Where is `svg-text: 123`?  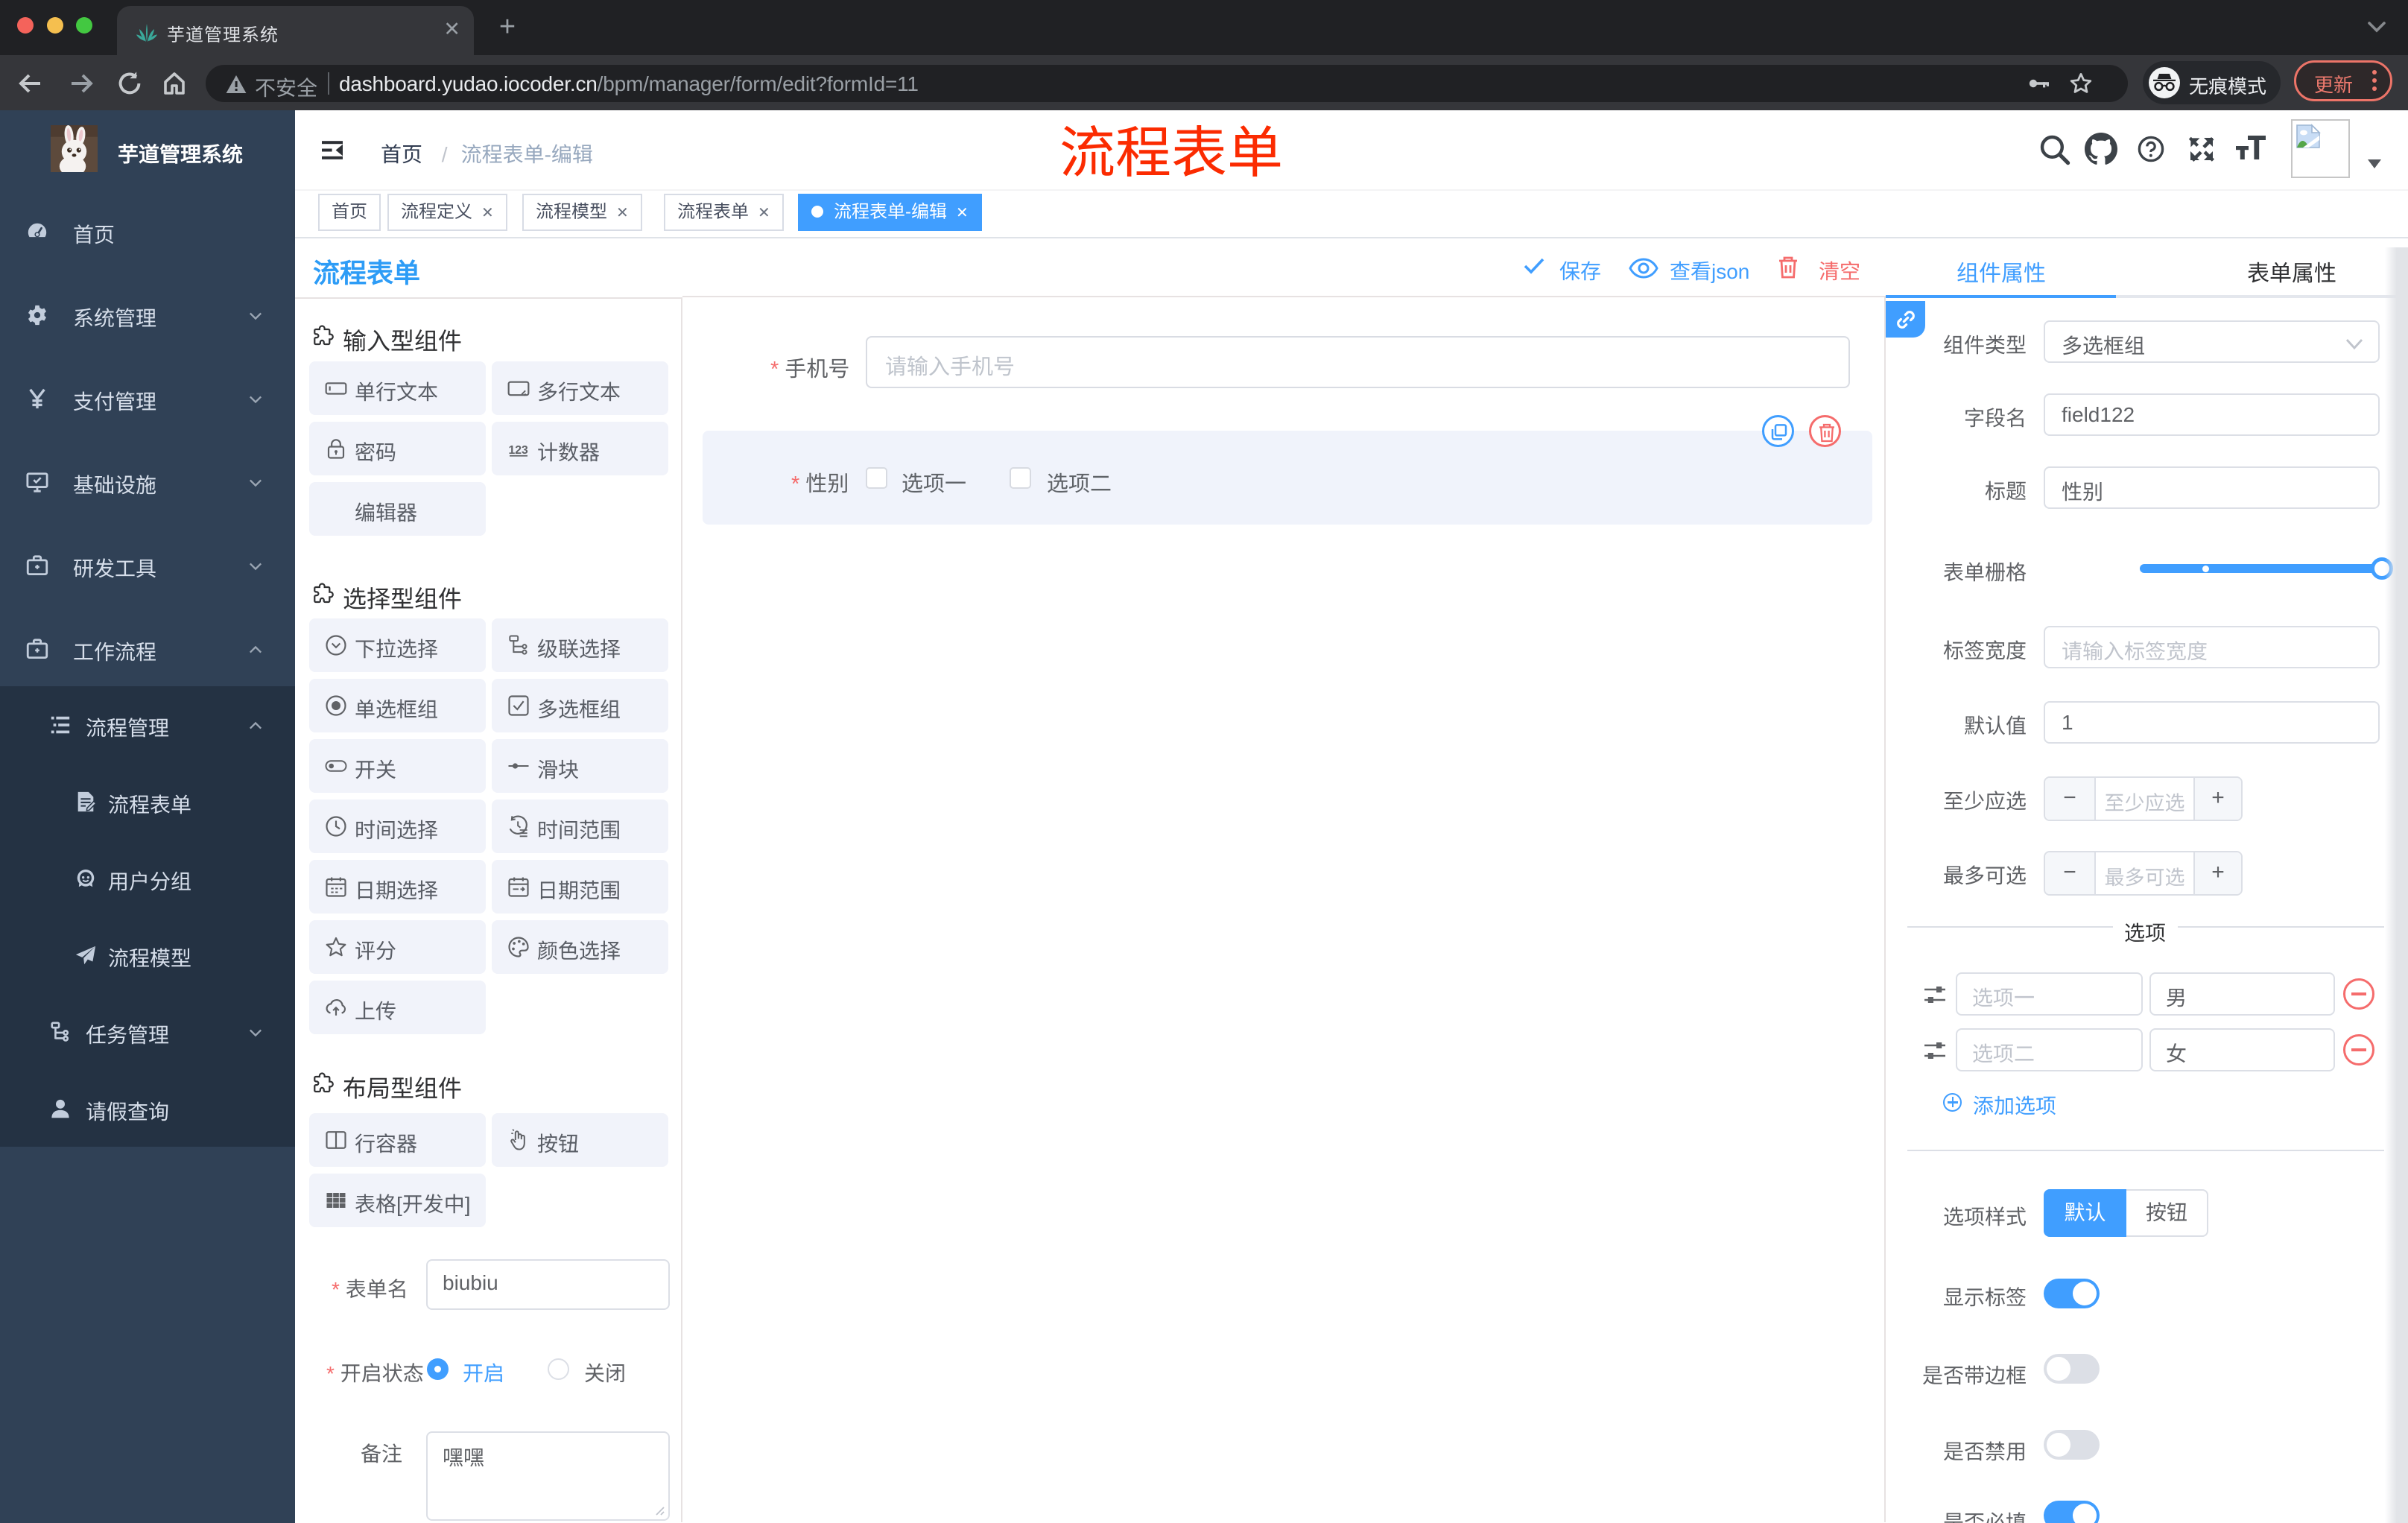 svg-text: 123 is located at coordinates (519, 450).